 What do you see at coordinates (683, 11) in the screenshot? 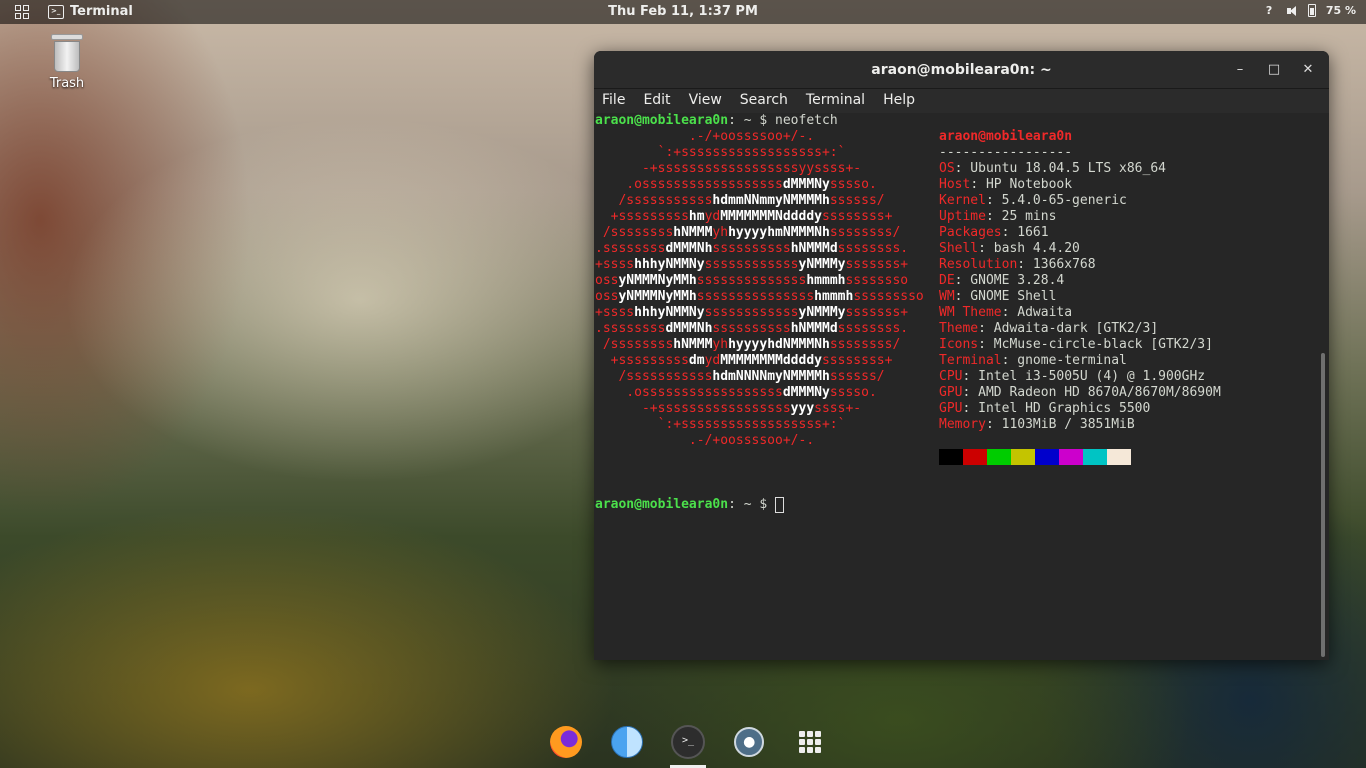
I see `clock: Thu Feb 11, 1:37 PM` at bounding box center [683, 11].